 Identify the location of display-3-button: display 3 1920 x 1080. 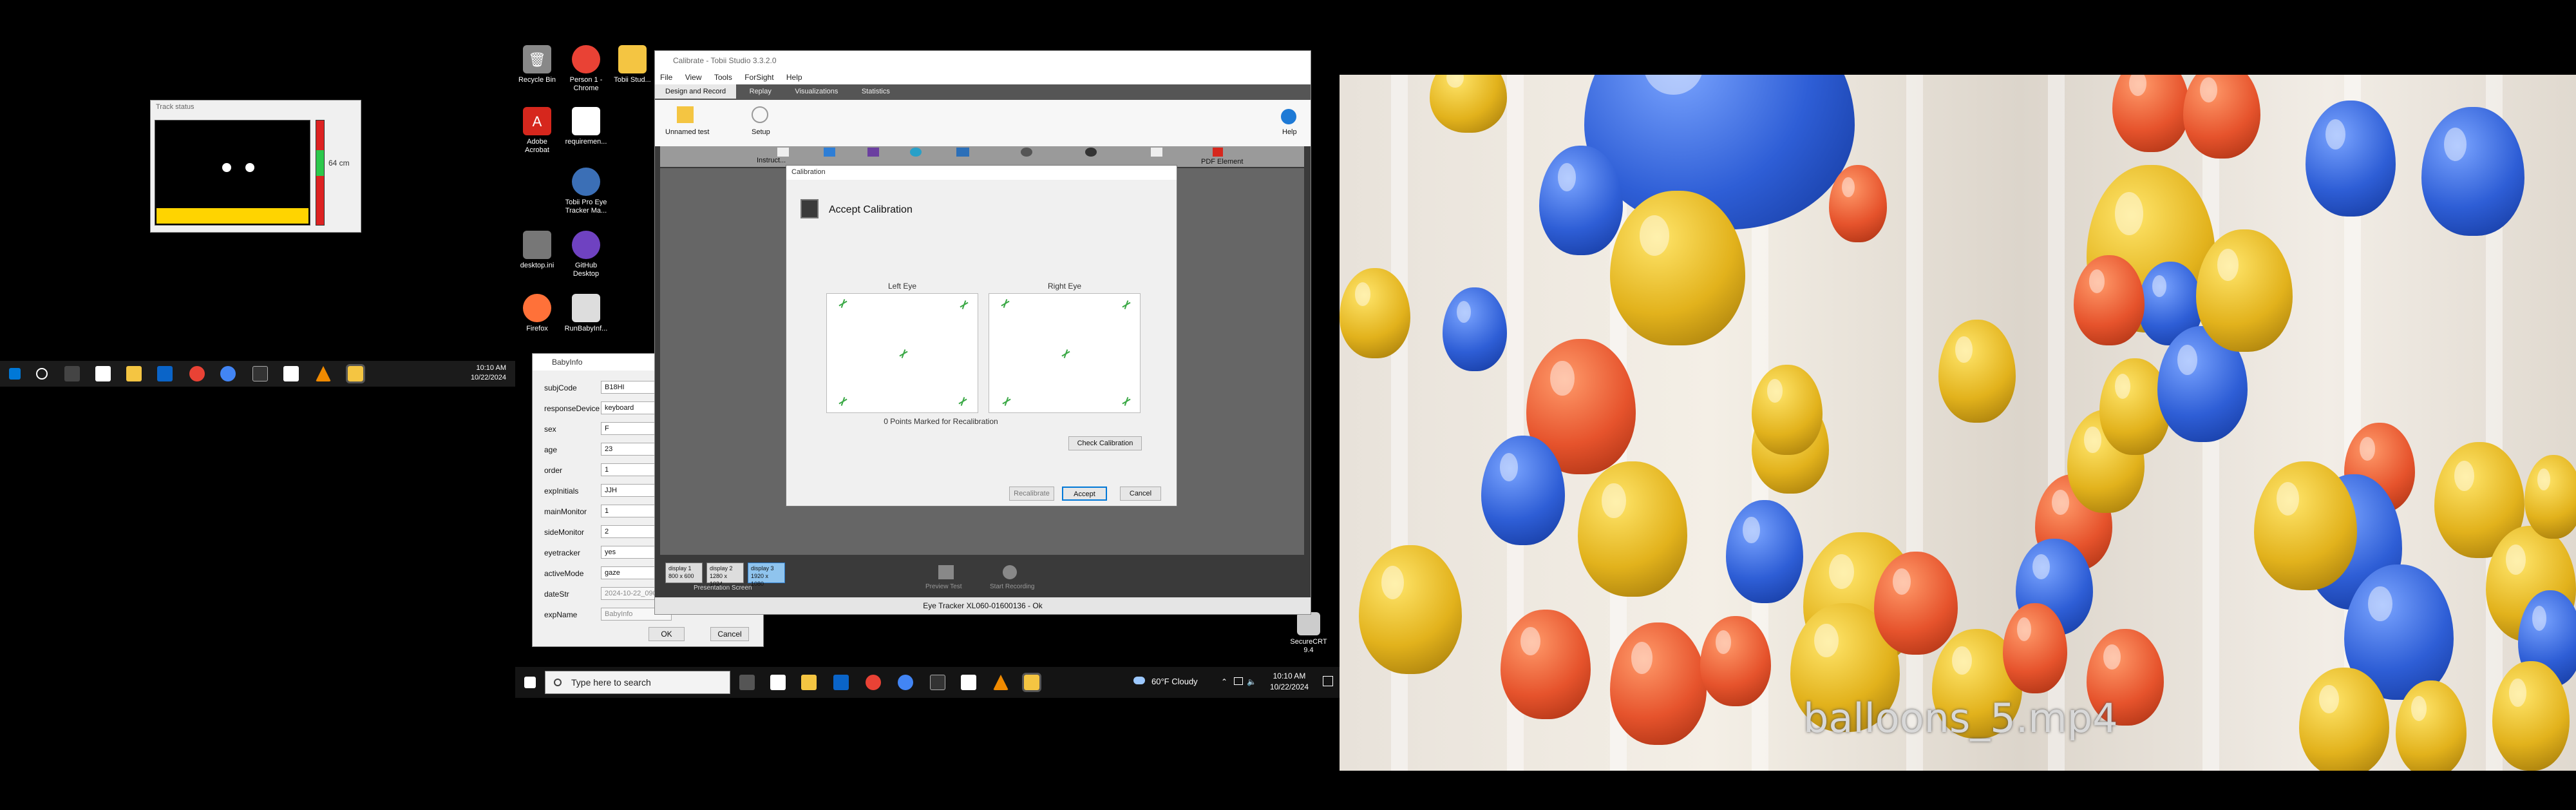
(766, 575).